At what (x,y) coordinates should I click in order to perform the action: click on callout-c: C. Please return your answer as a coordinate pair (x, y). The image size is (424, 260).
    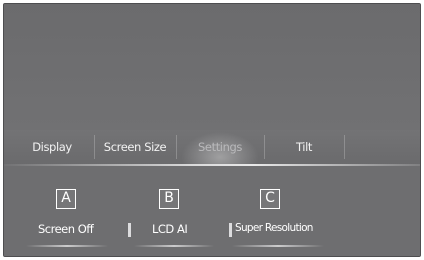
    Looking at the image, I should click on (270, 199).